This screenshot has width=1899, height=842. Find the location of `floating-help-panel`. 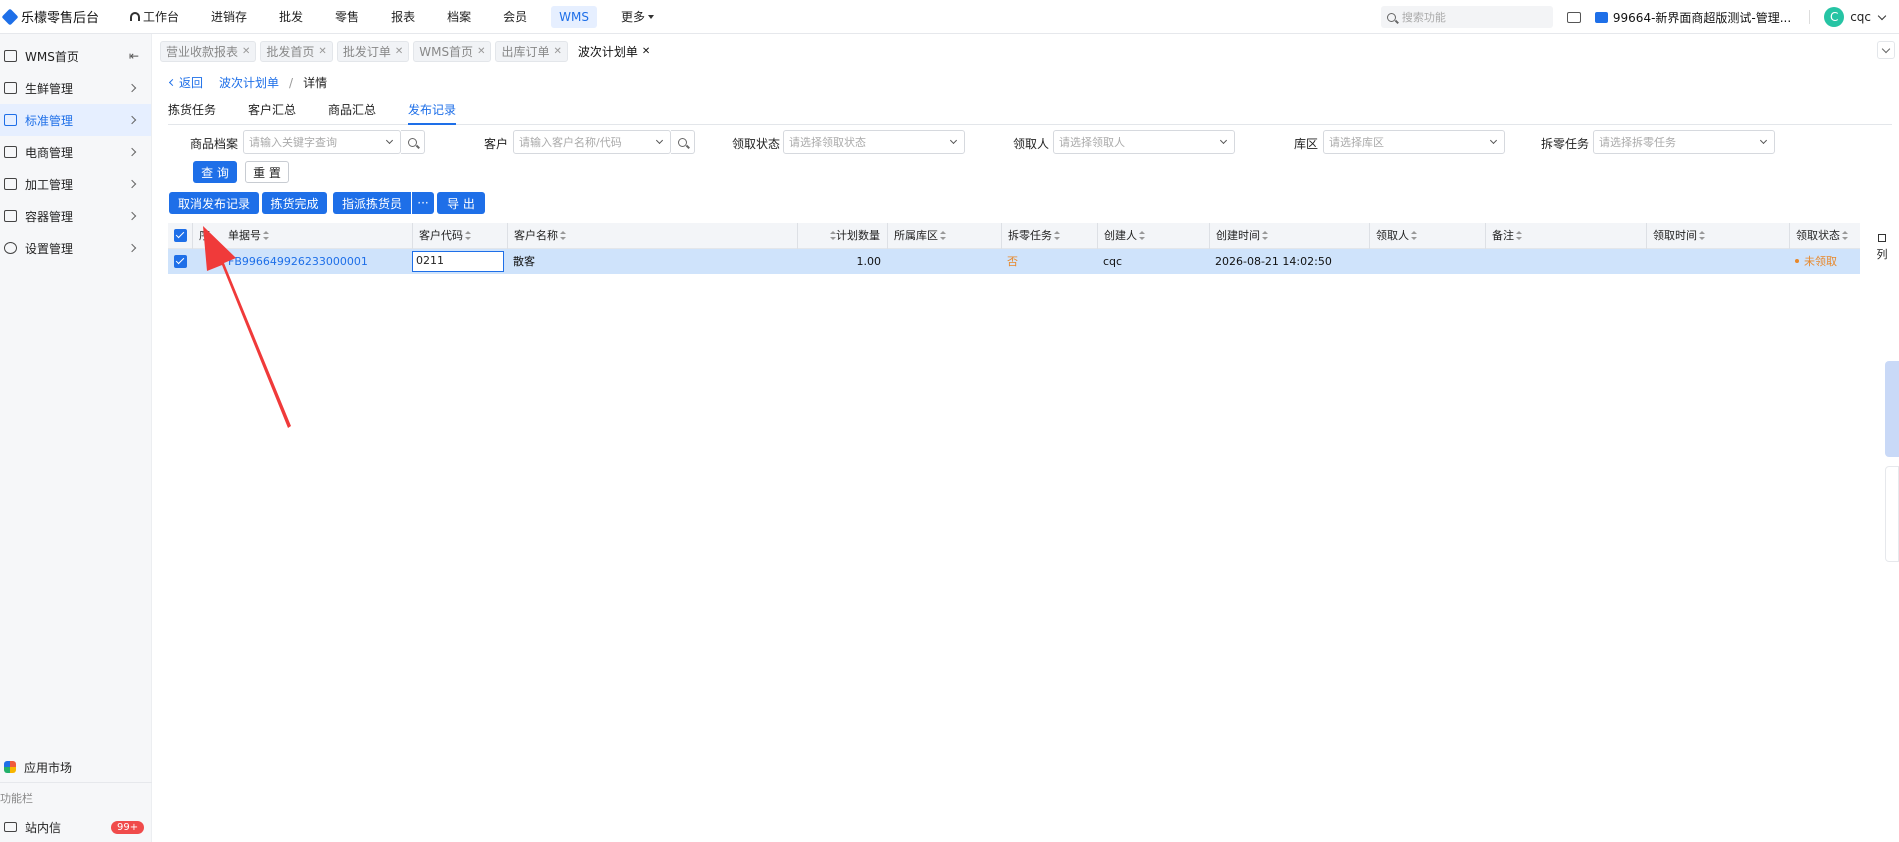

floating-help-panel is located at coordinates (1892, 409).